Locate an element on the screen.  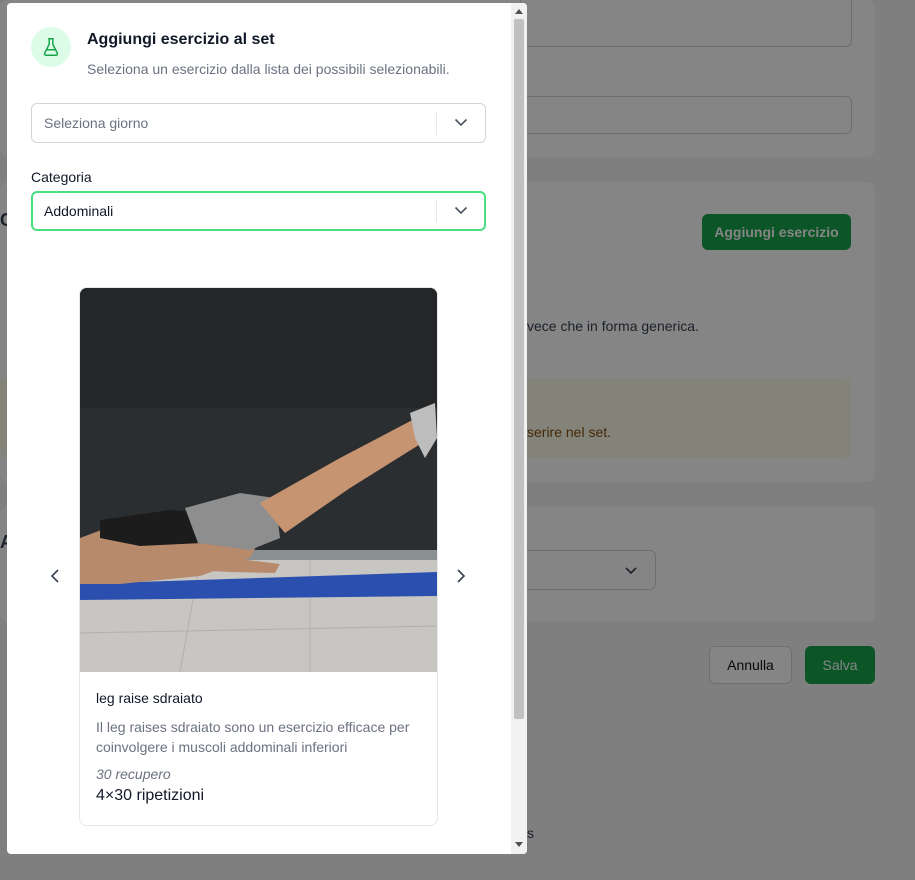
modal-scrollbar is located at coordinates (519, 428).